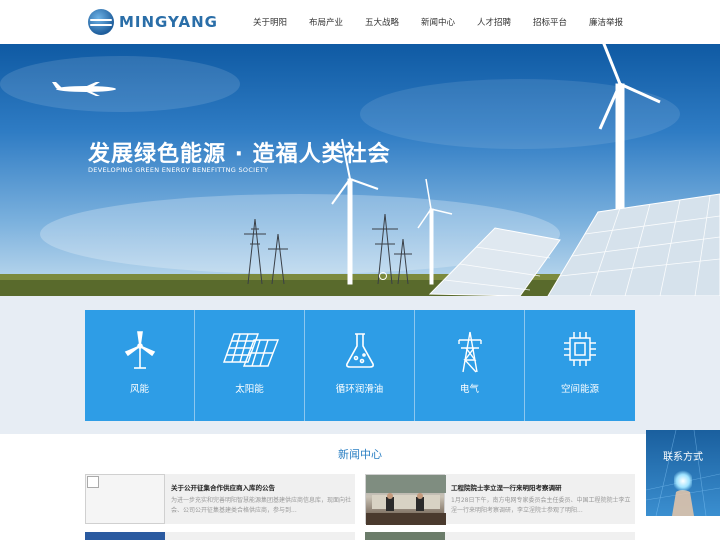  Describe the element at coordinates (239, 154) in the screenshot. I see `banner-title: 发展绿色能源 · 造福人类社会` at that location.